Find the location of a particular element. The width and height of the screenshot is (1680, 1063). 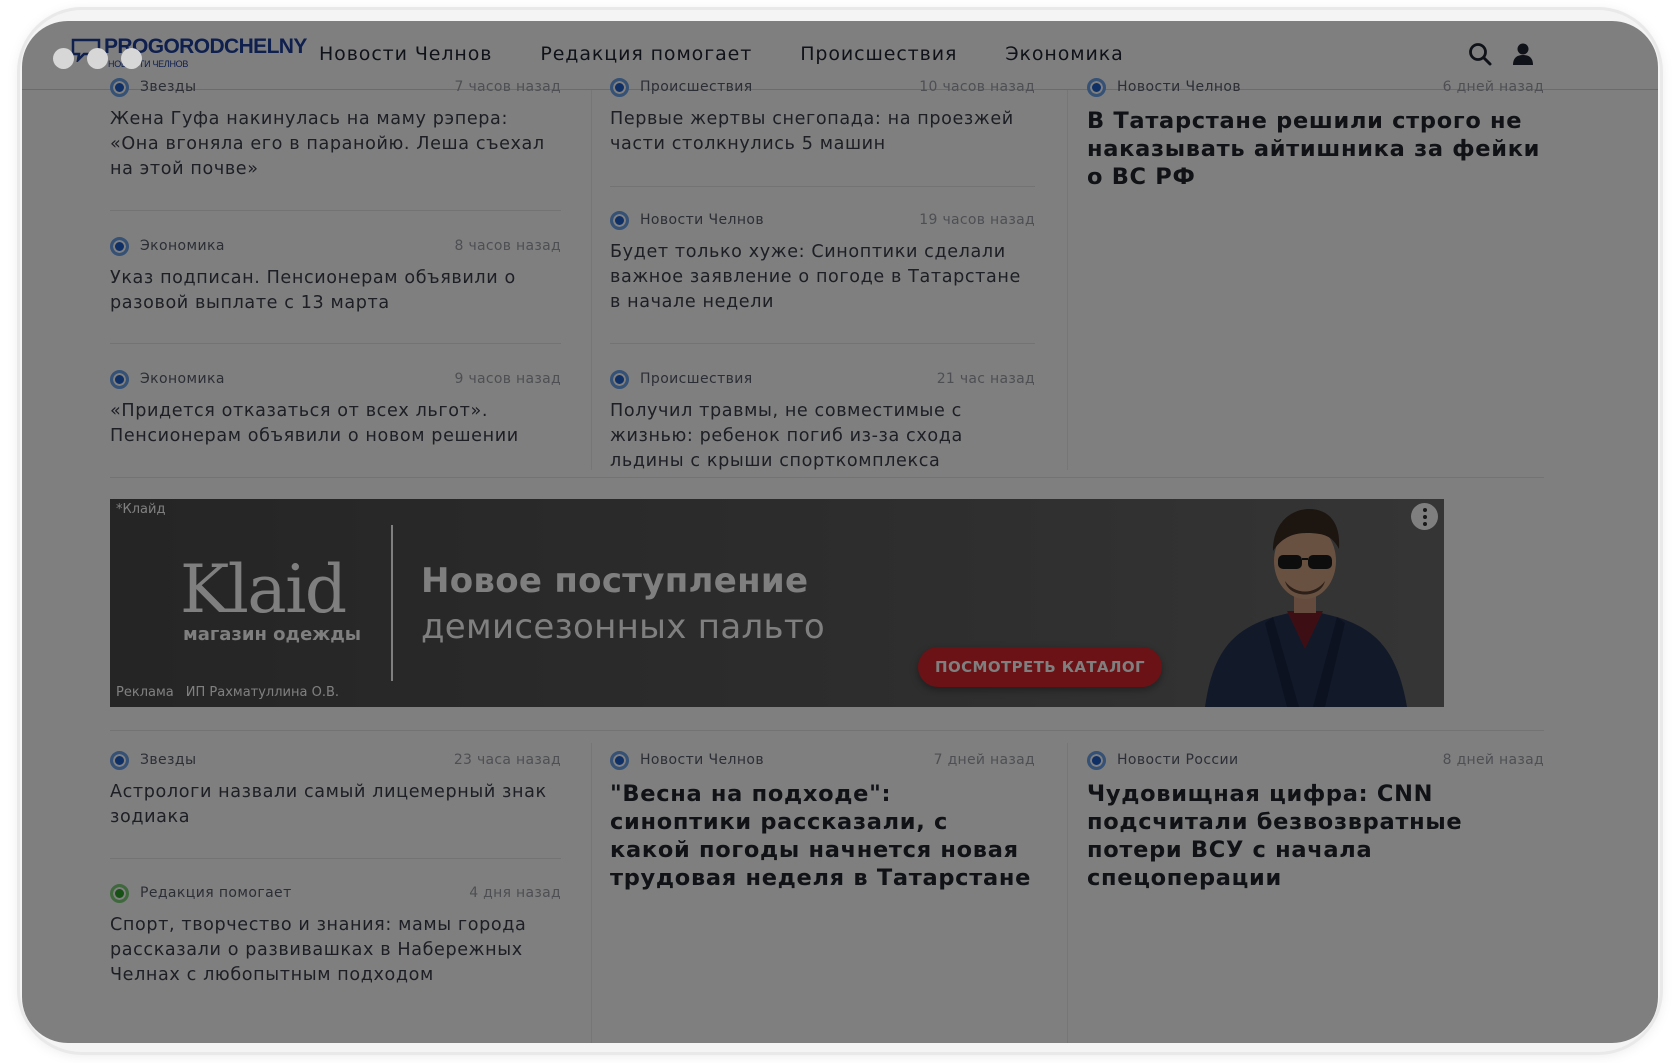

news-time: 7 дней назад is located at coordinates (984, 760).